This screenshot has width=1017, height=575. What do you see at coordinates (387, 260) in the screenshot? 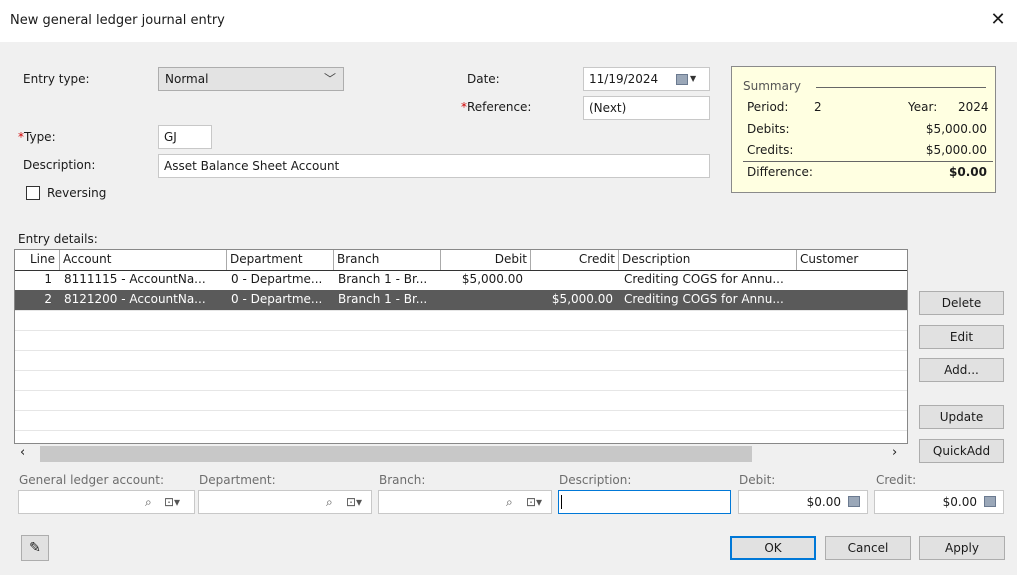
I see `column-branch: Branch` at bounding box center [387, 260].